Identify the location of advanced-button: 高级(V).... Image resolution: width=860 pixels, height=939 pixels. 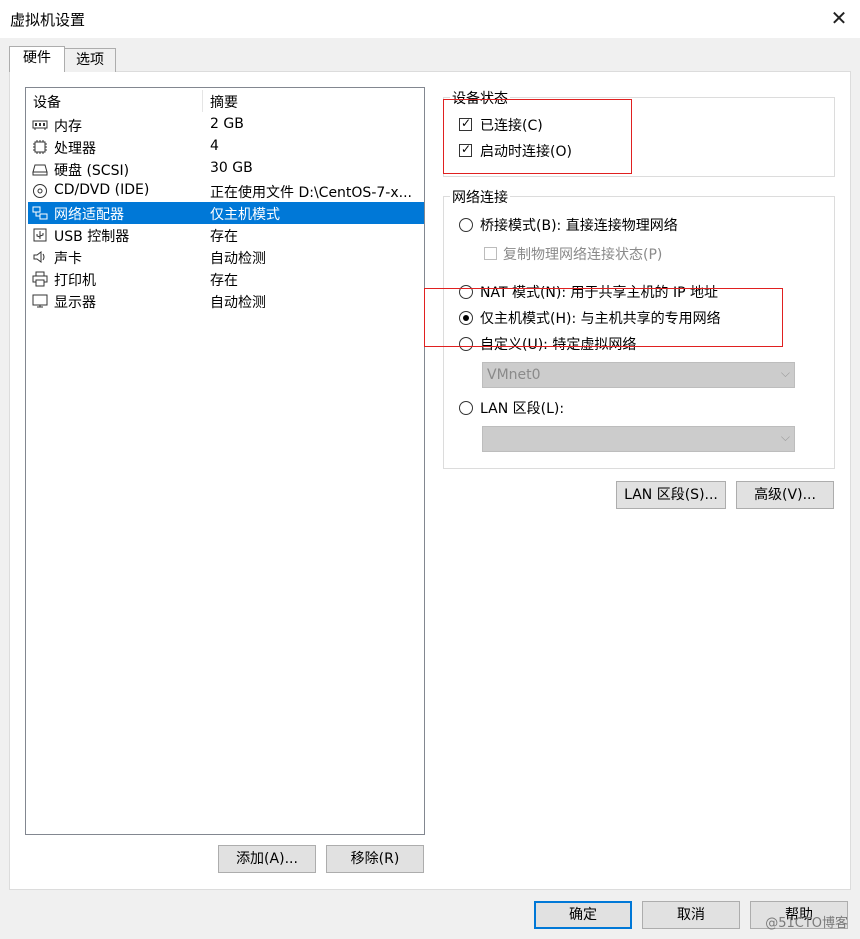
(785, 495).